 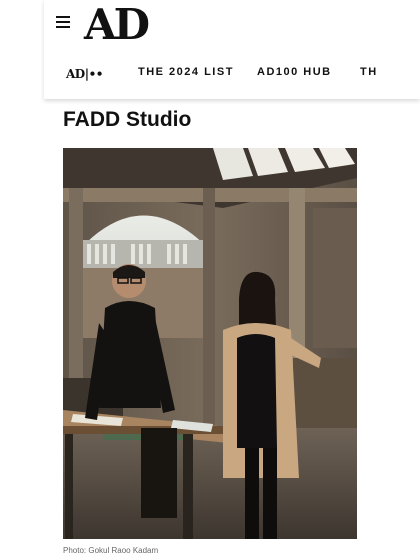 What do you see at coordinates (84, 74) in the screenshot?
I see `ad100-badge: AD|••` at bounding box center [84, 74].